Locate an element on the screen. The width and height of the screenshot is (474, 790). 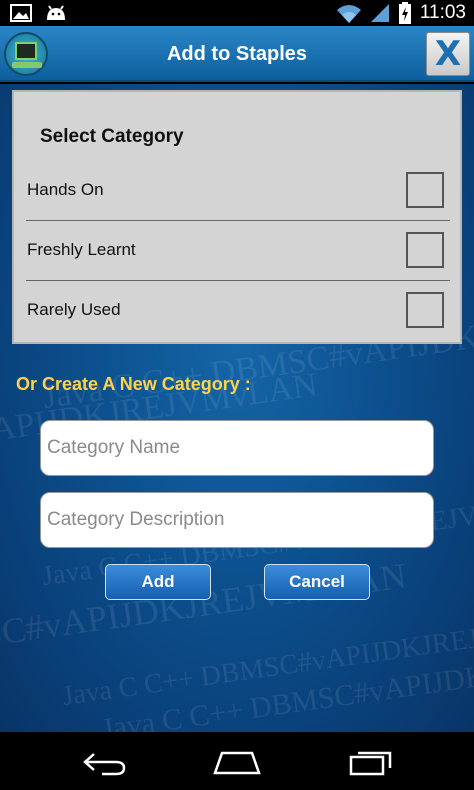
status-time: 11:03 is located at coordinates (442, 12).